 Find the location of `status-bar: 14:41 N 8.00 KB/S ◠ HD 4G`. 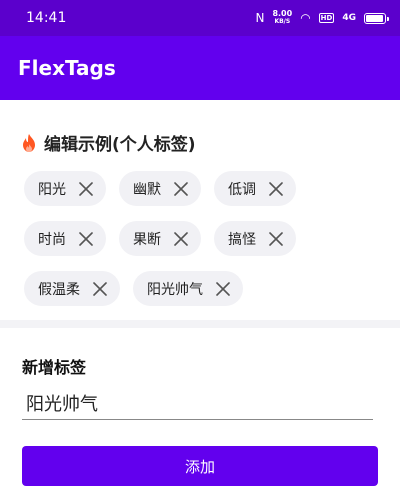

status-bar: 14:41 N 8.00 KB/S ◠ HD 4G is located at coordinates (200, 18).